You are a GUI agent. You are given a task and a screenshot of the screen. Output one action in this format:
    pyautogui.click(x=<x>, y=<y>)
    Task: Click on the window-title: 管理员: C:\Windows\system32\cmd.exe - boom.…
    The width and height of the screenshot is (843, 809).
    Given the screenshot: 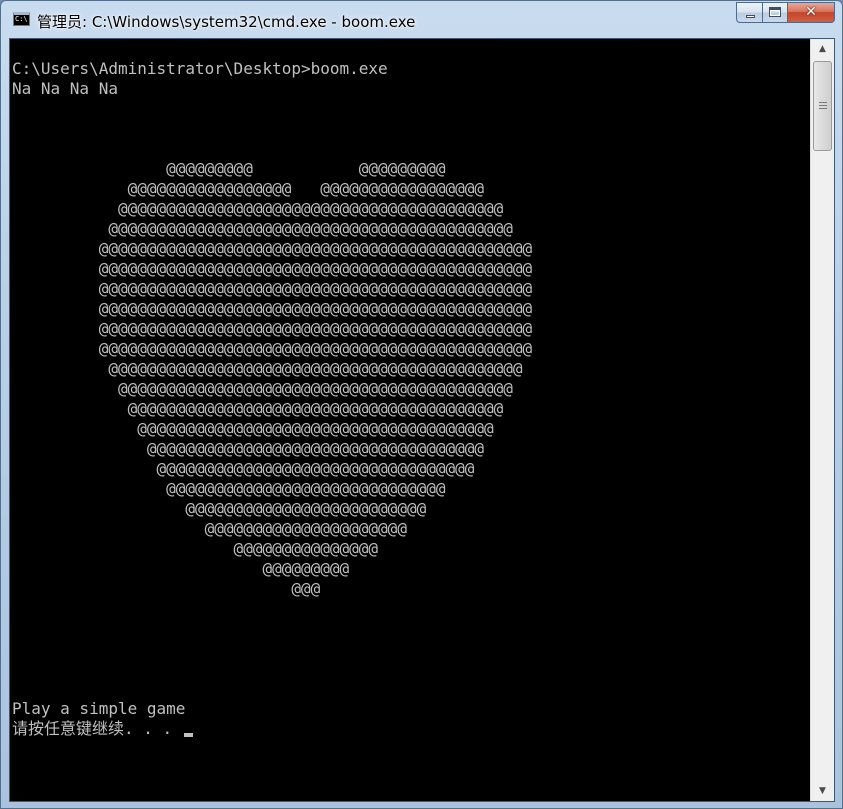 What is the action you would take?
    pyautogui.click(x=226, y=22)
    